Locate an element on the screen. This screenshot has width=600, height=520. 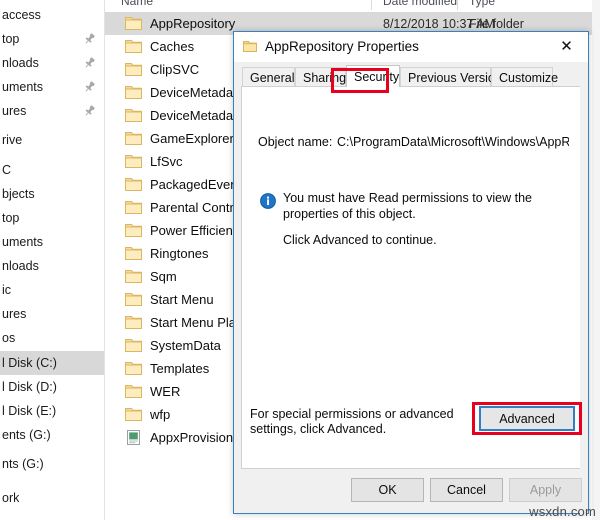
dialog-title-bar: AppRepository Properties ✕ is located at coordinates (411, 47).